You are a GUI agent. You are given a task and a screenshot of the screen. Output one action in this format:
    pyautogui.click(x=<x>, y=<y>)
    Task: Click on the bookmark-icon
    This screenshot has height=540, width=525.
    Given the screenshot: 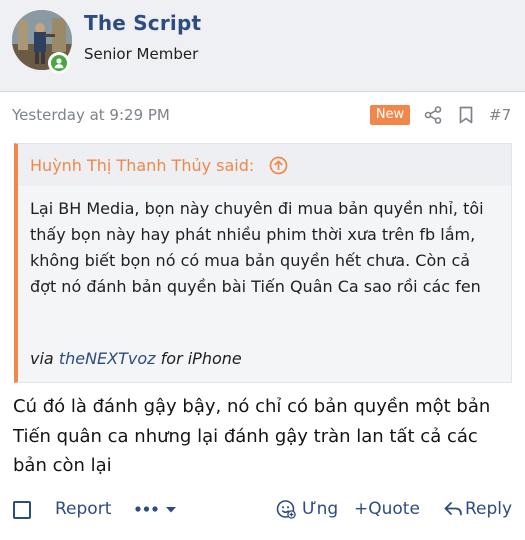 What is the action you would take?
    pyautogui.click(x=466, y=115)
    